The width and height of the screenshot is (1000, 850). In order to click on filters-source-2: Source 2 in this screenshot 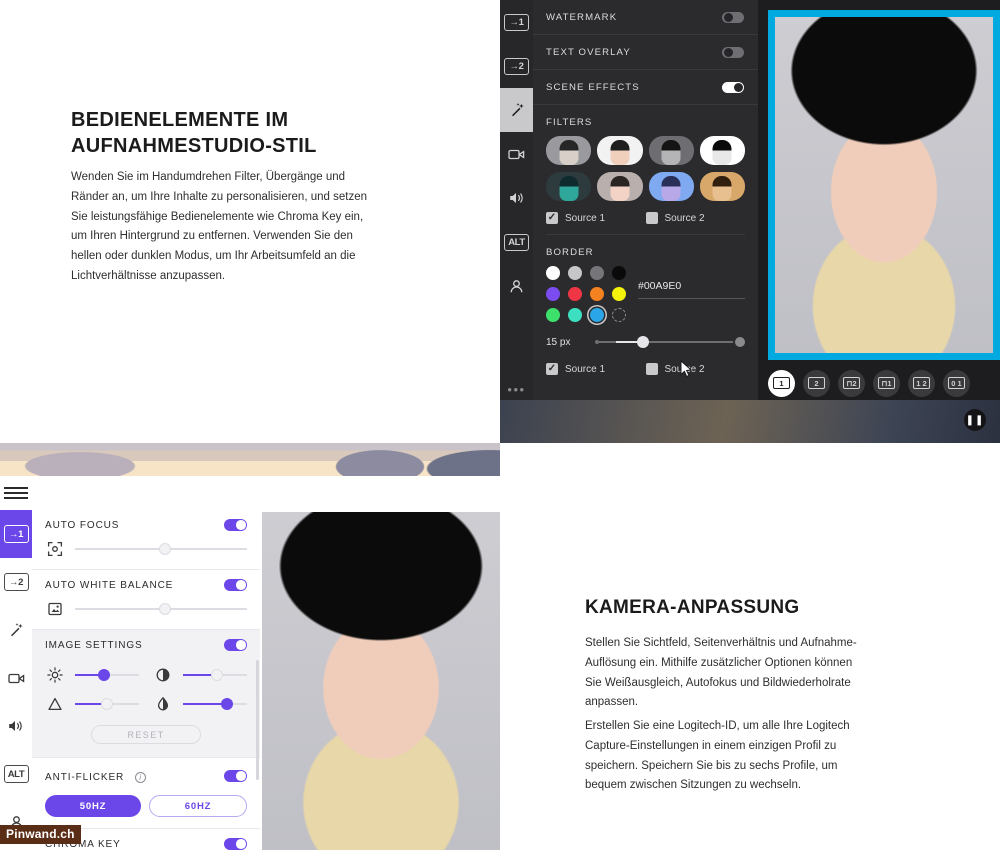, I will do `click(695, 218)`.